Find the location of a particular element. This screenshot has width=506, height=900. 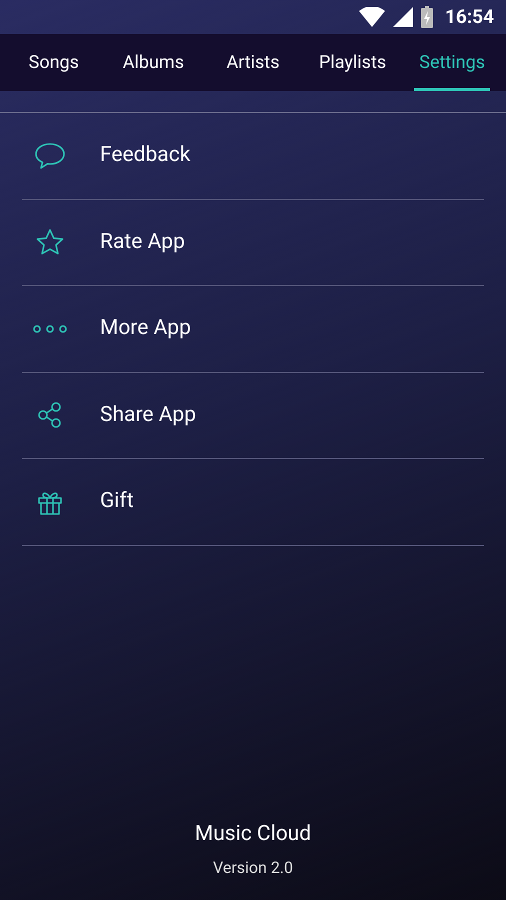

settings-item: More App is located at coordinates (253, 329).